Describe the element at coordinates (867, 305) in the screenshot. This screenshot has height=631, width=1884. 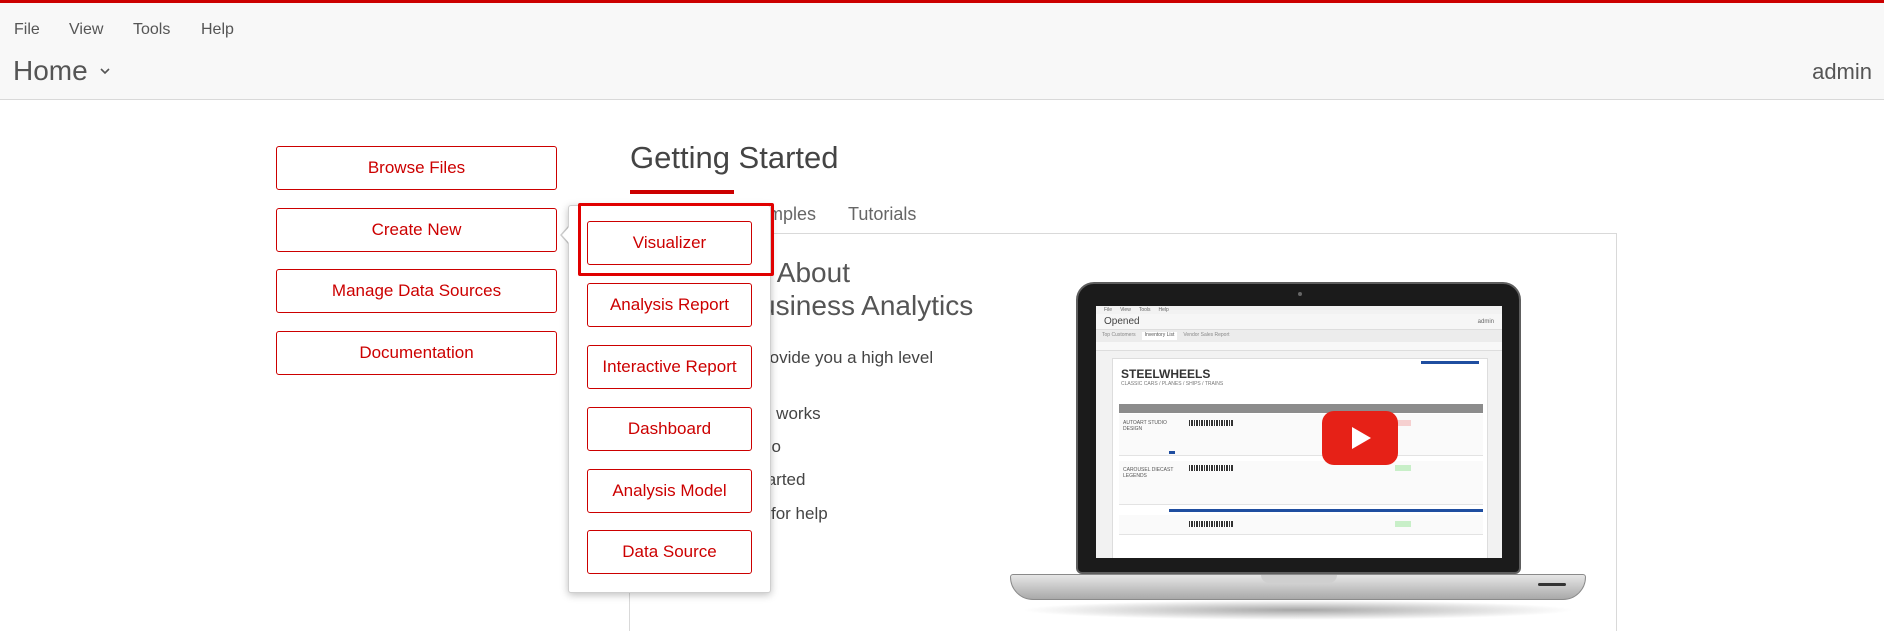
I see `welcome-heading-line2: usiness Analytics` at that location.